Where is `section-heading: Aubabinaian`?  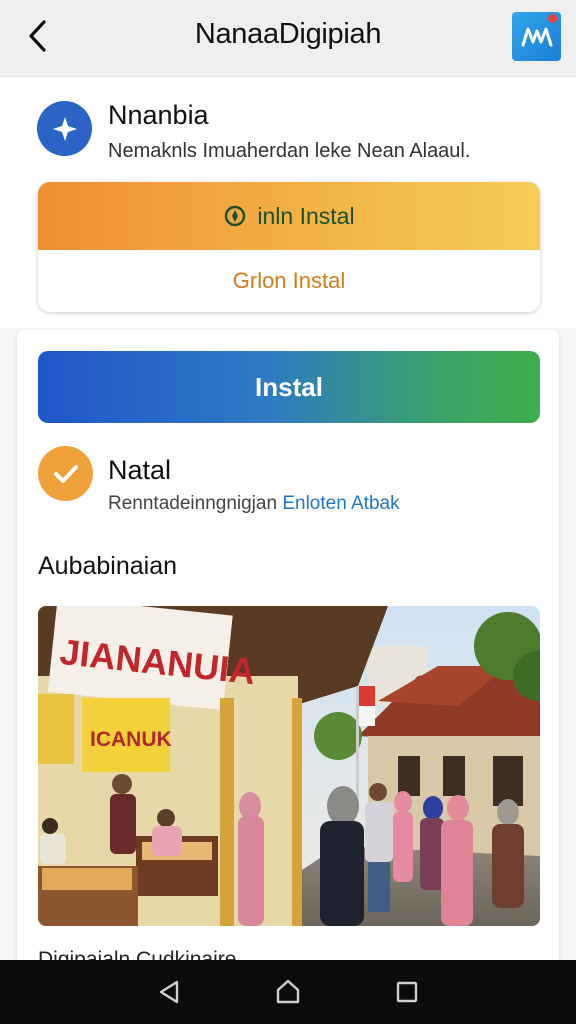
section-heading: Aubabinaian is located at coordinates (108, 566).